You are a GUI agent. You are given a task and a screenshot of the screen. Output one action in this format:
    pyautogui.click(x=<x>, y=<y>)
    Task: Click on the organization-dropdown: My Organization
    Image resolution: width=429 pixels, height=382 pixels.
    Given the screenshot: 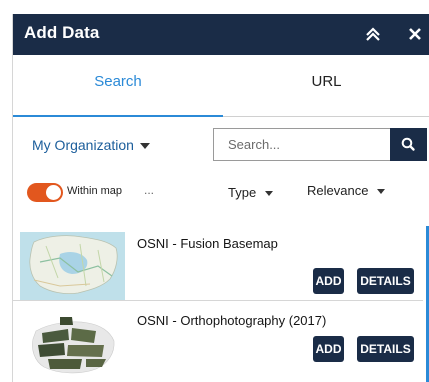 What is the action you would take?
    pyautogui.click(x=91, y=145)
    